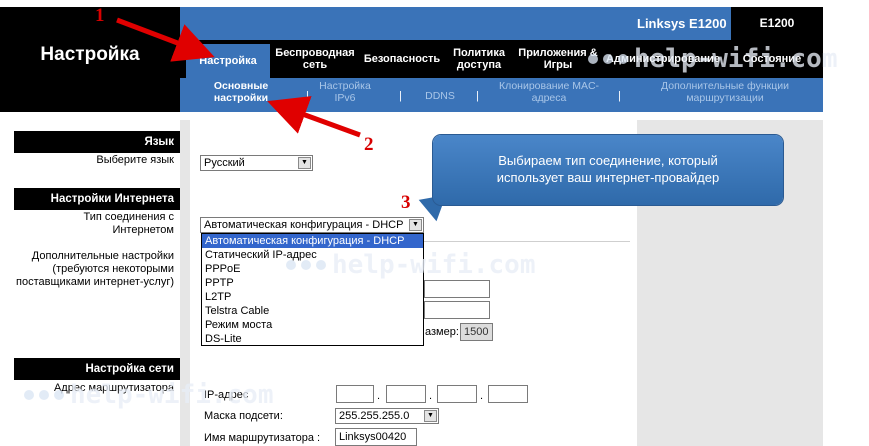 Image resolution: width=869 pixels, height=446 pixels. Describe the element at coordinates (406, 202) in the screenshot. I see `marker-3: 3` at that location.